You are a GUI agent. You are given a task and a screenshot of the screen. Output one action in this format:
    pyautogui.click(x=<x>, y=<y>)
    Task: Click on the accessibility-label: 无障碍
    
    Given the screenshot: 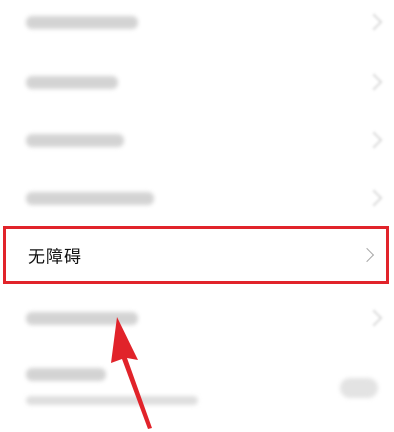 What is the action you would take?
    pyautogui.click(x=55, y=257)
    